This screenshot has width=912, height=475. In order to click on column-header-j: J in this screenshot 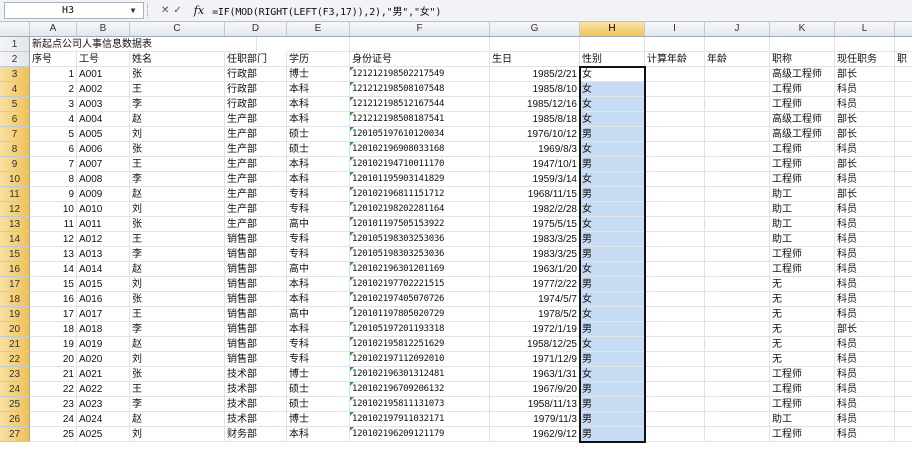, I will do `click(737, 29)`.